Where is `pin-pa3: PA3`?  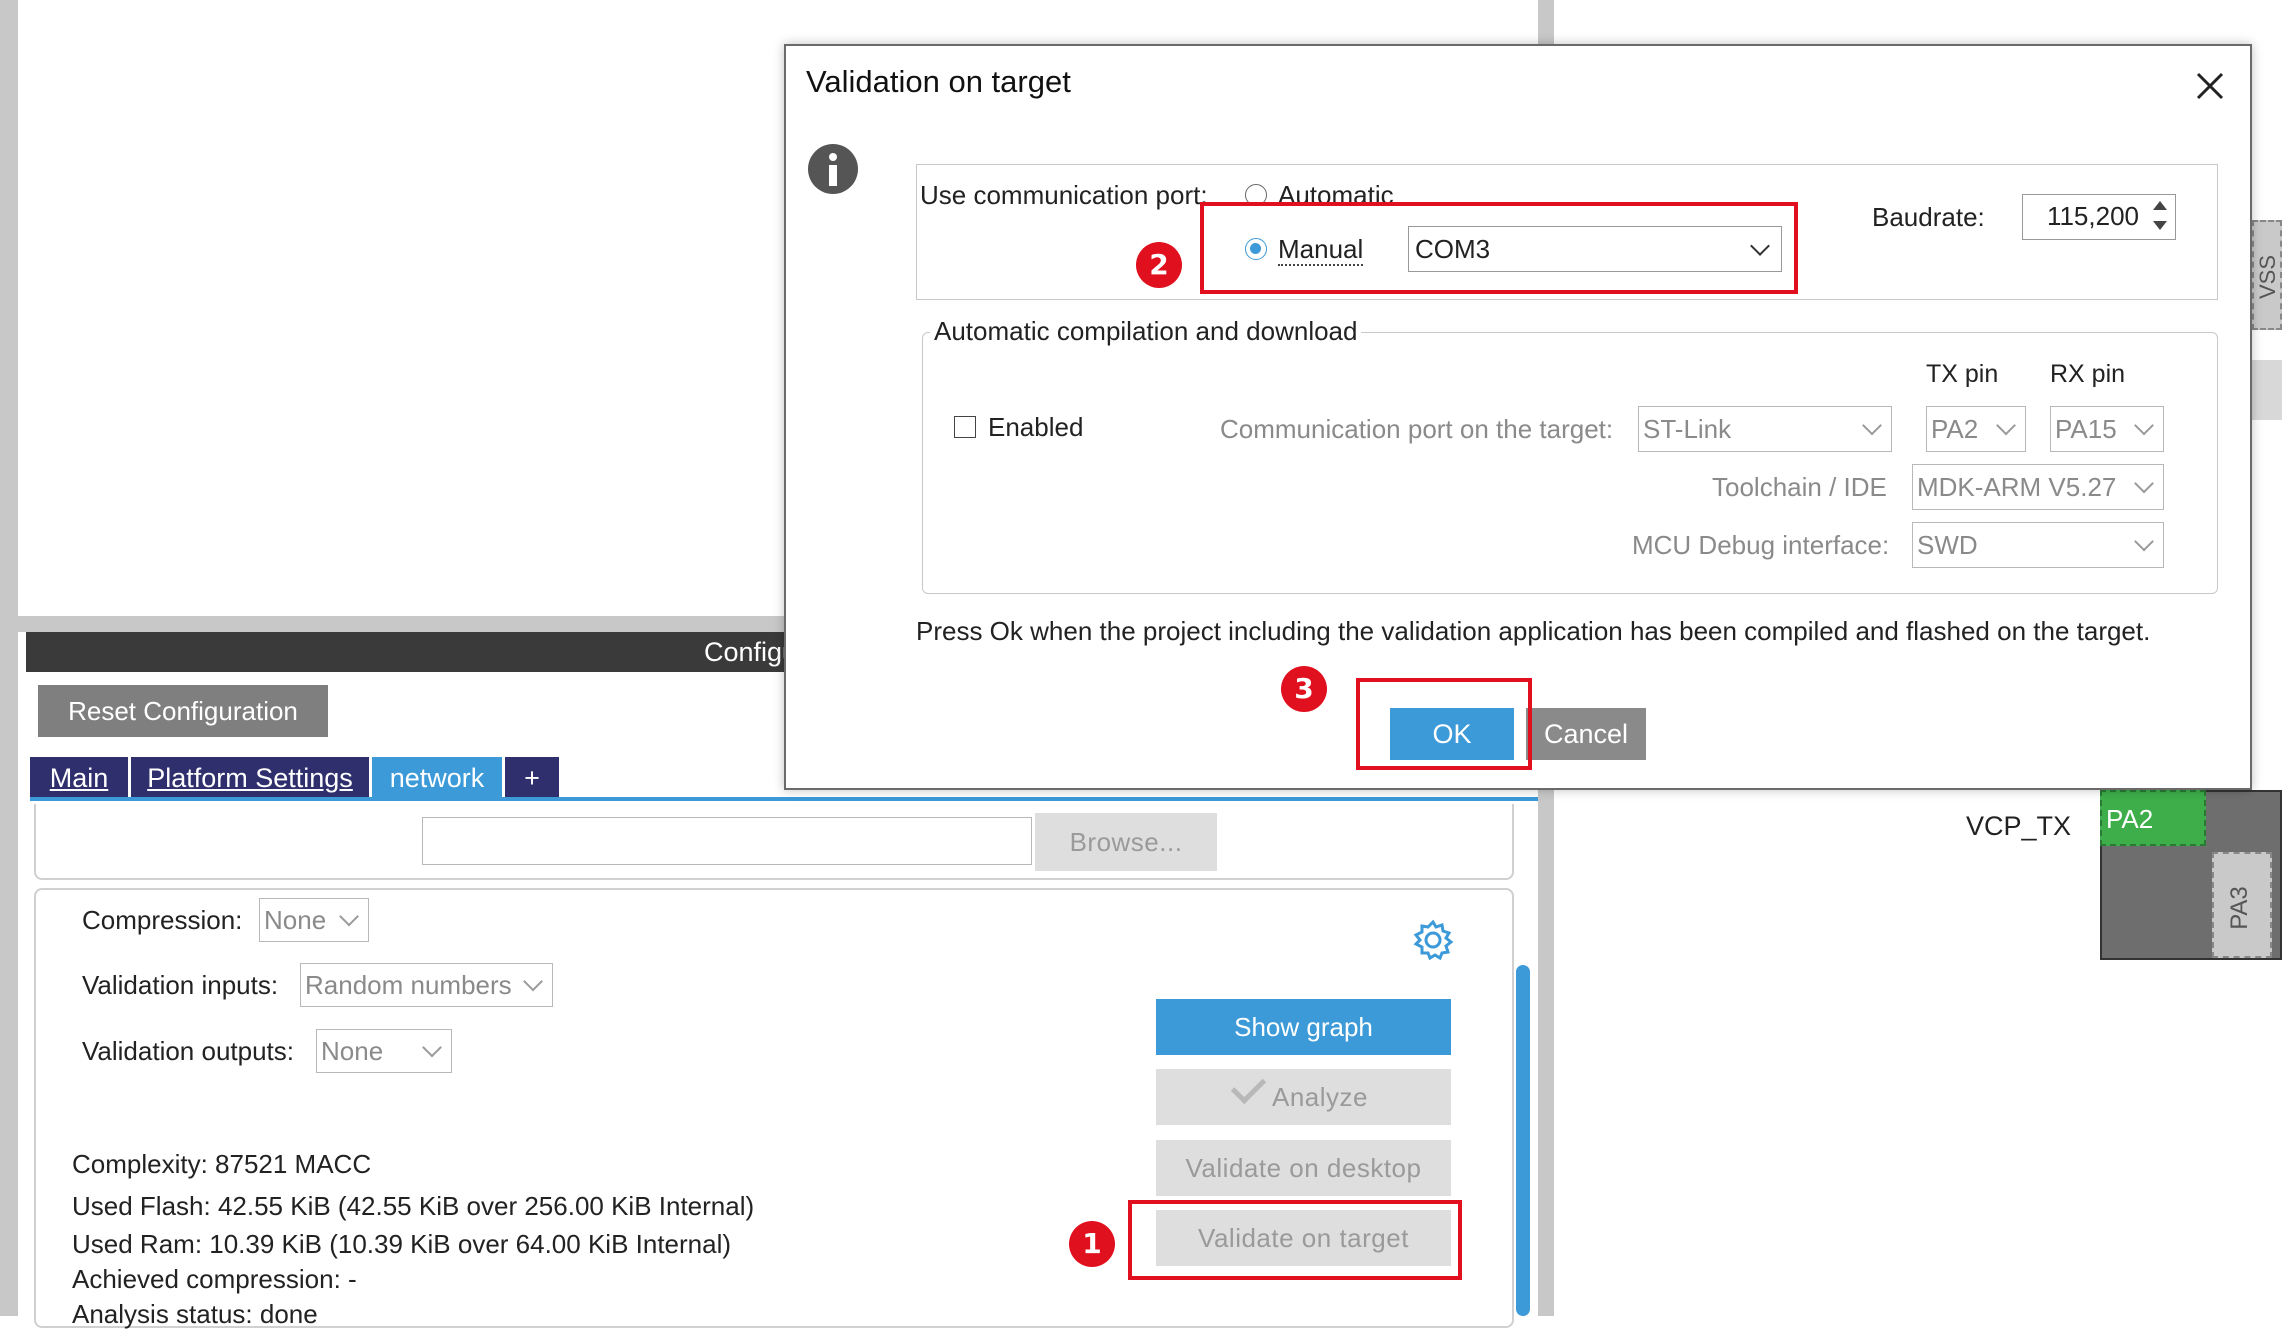
pin-pa3: PA3 is located at coordinates (2242, 905).